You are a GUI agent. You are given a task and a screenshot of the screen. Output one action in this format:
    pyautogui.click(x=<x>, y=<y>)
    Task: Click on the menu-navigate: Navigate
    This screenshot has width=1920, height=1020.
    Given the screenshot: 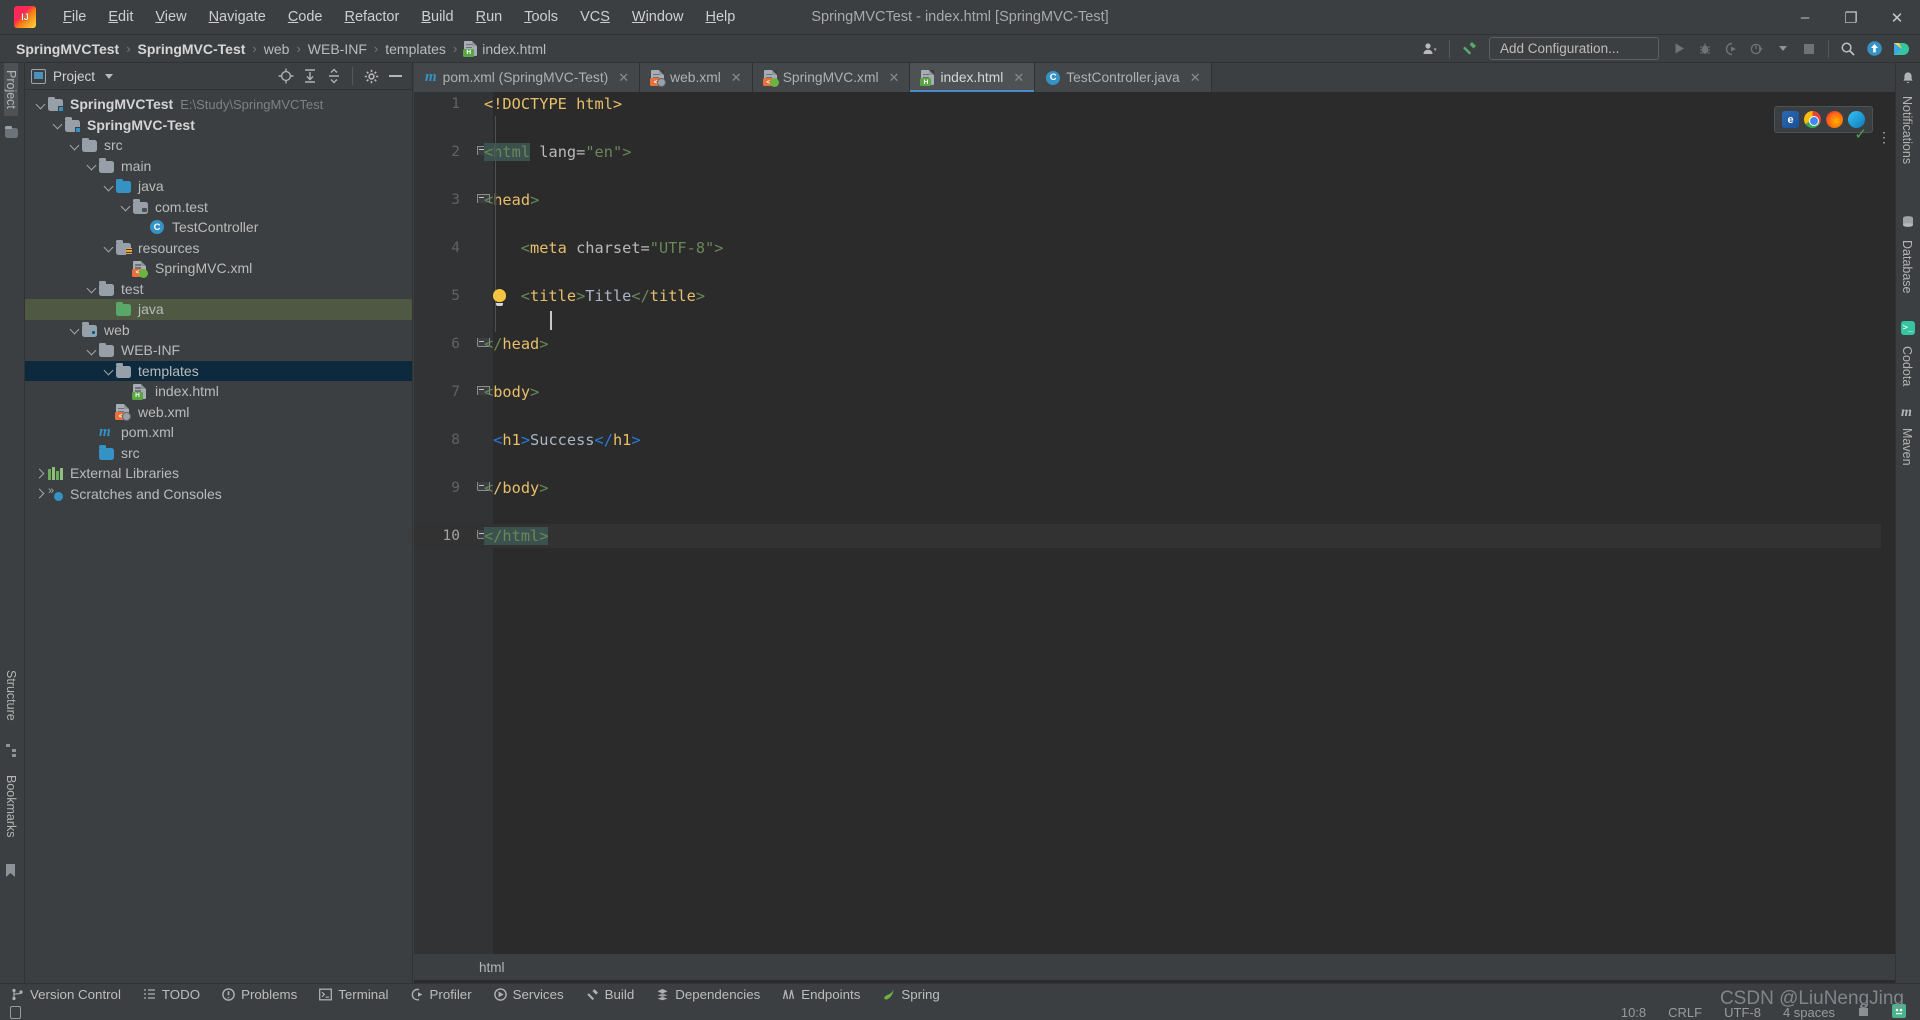 What is the action you would take?
    pyautogui.click(x=237, y=17)
    